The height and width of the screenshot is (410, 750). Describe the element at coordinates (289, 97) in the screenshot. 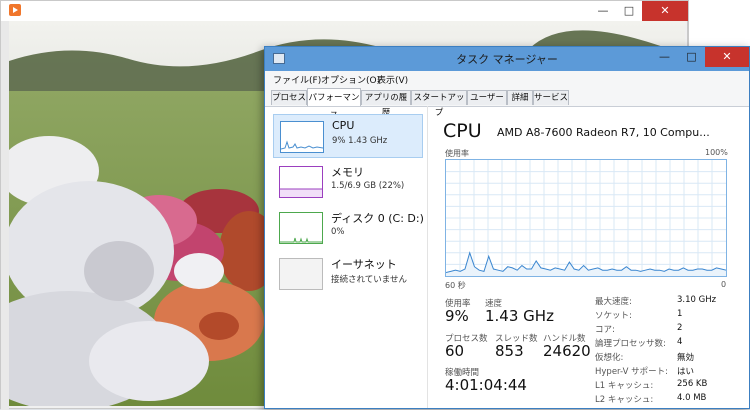

I see `tab-processes: プロセス` at that location.